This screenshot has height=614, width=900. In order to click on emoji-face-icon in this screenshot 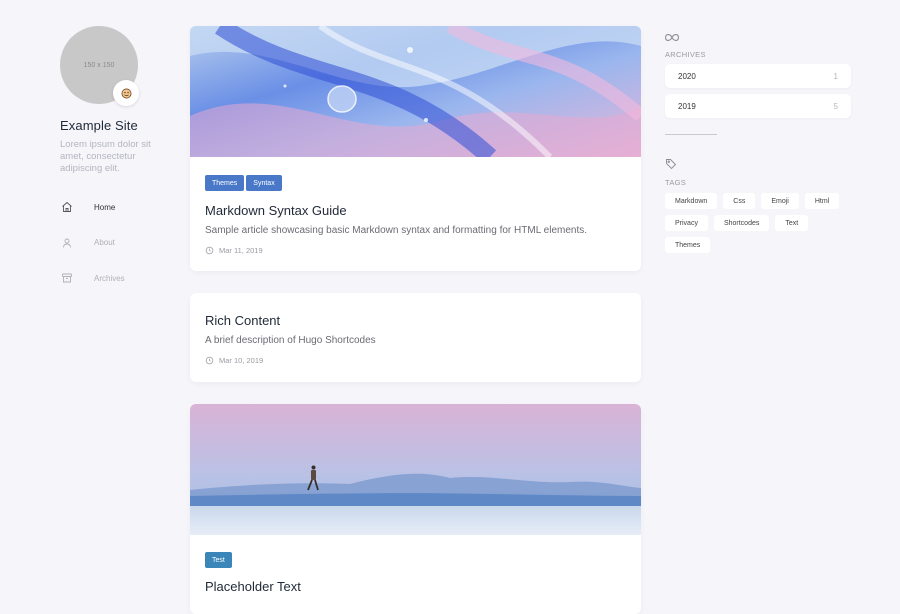, I will do `click(126, 93)`.